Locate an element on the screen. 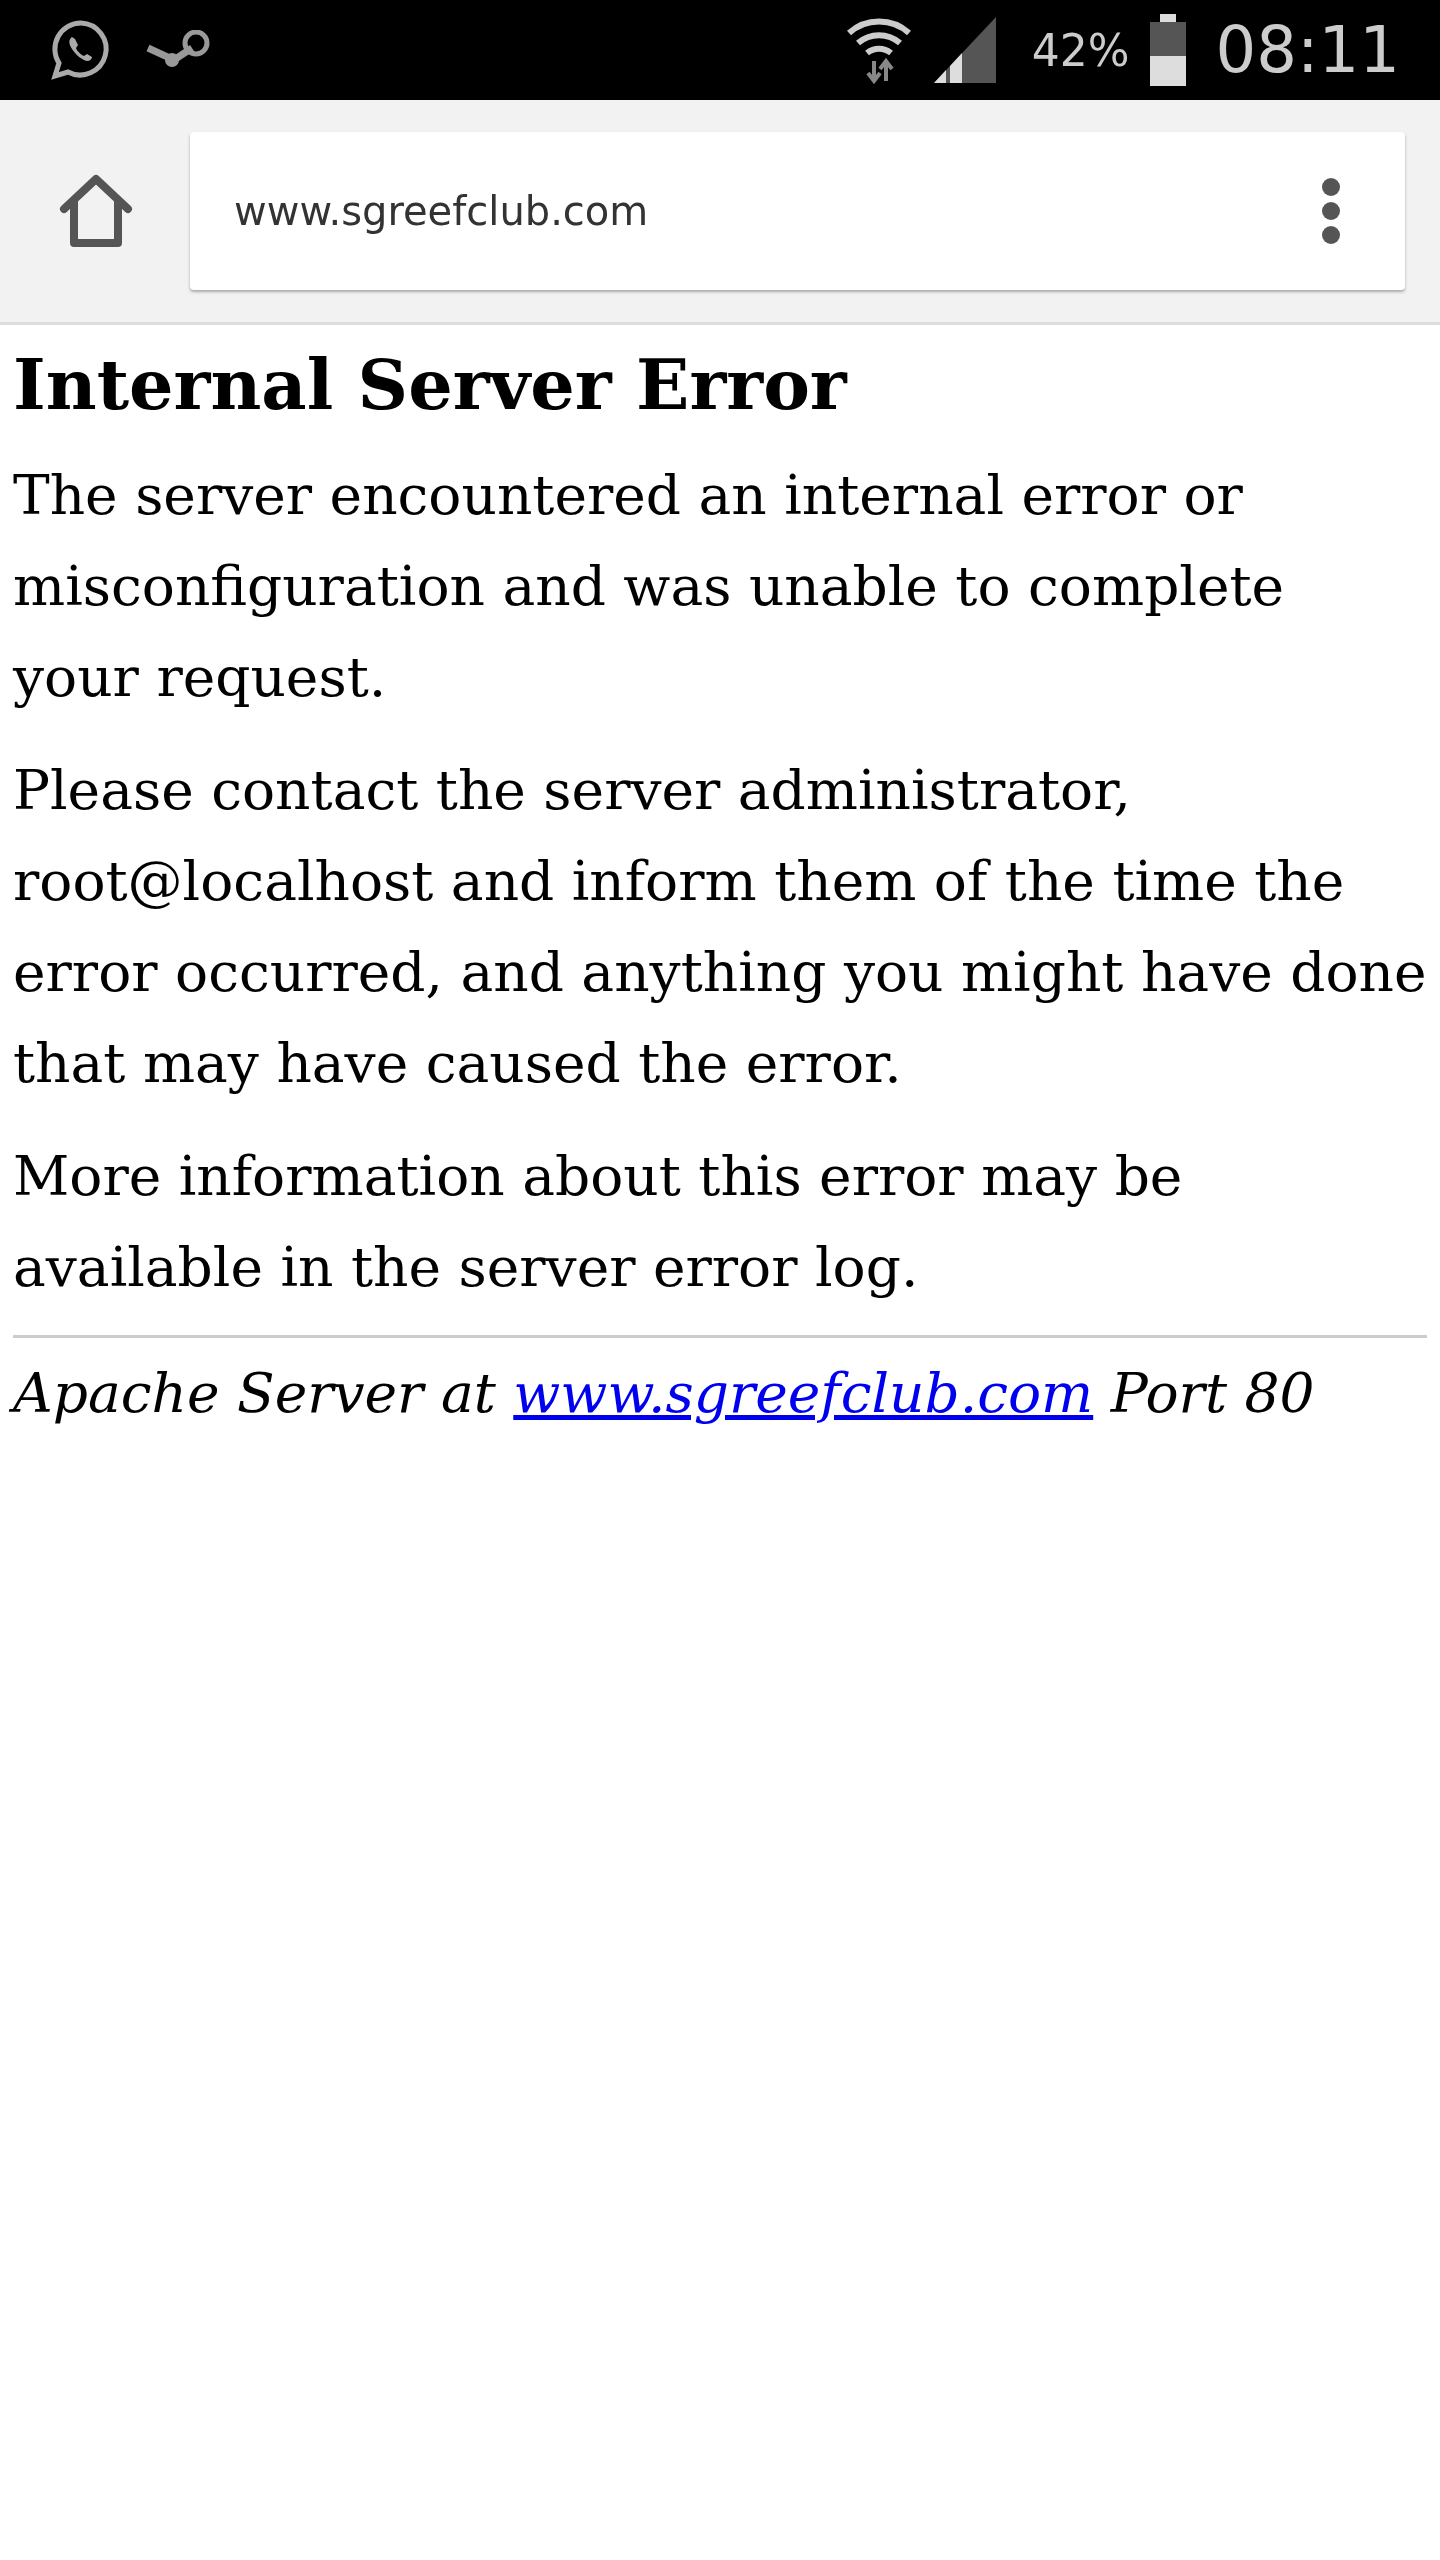 Image resolution: width=1440 pixels, height=2560 pixels. battery-percentage: 42% is located at coordinates (1080, 50).